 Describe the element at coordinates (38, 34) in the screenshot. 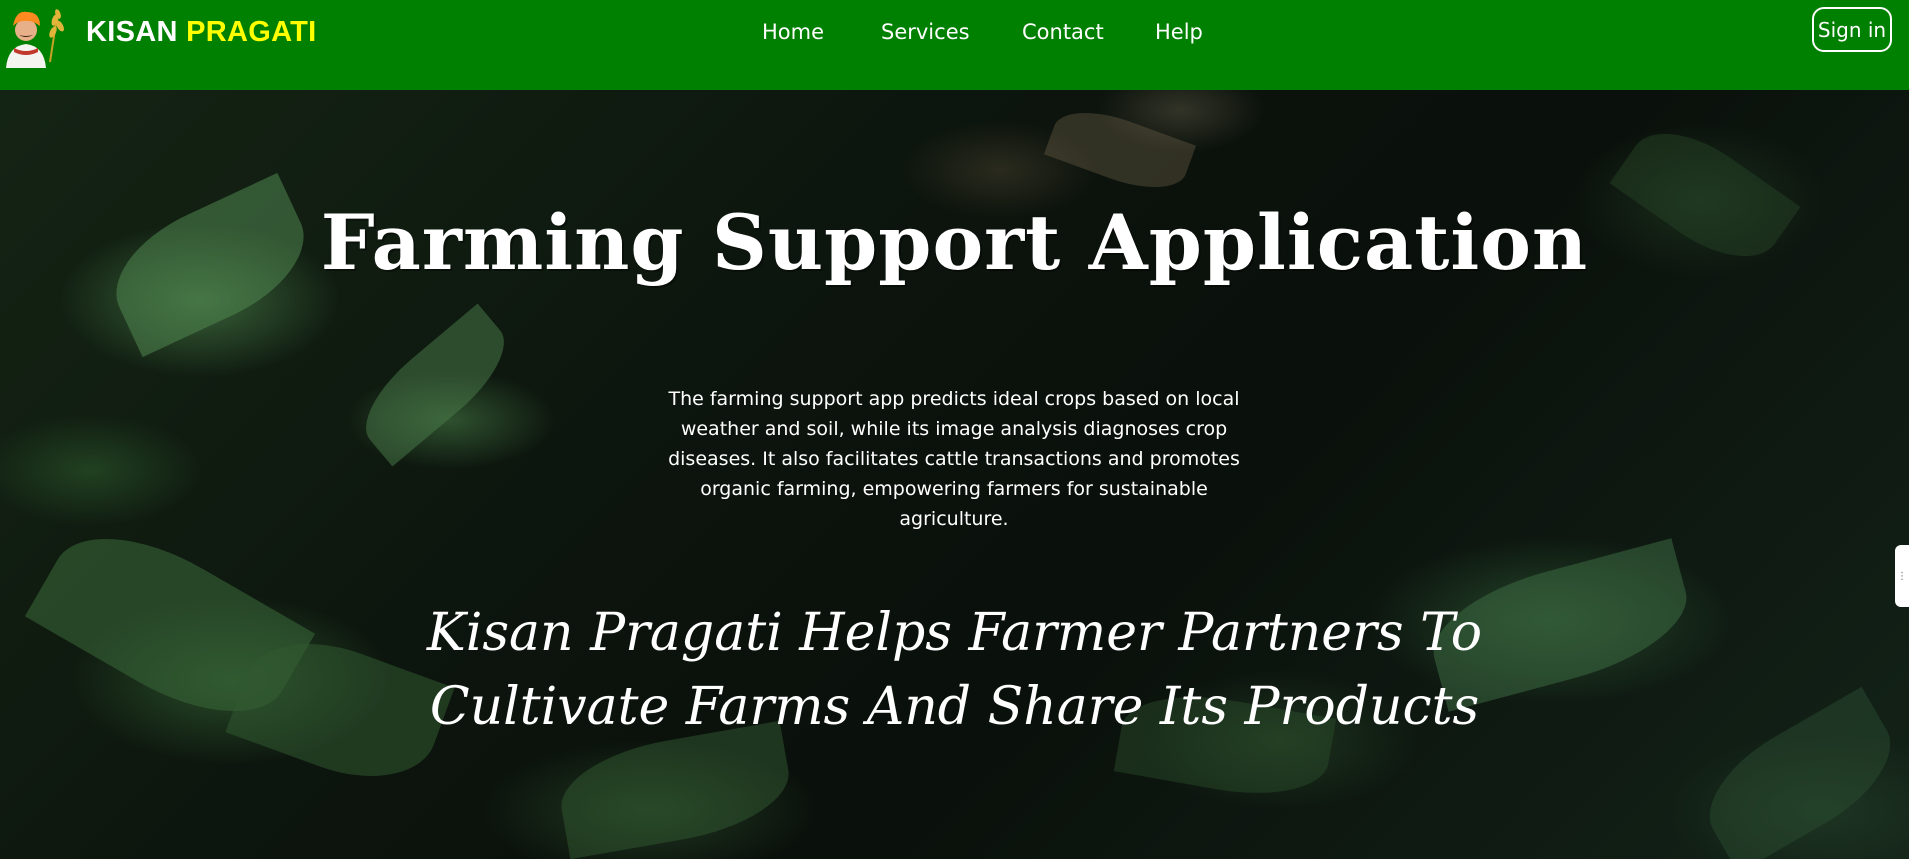

I see `farmer-logo-icon` at that location.